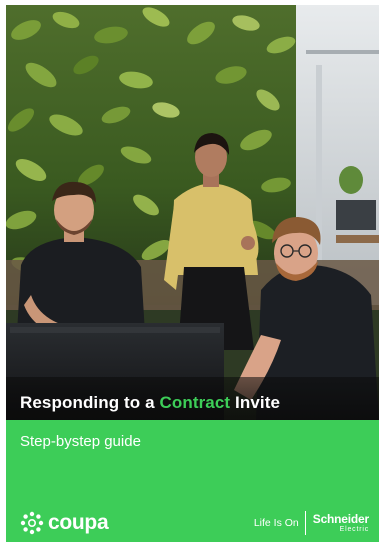  Describe the element at coordinates (305, 523) in the screenshot. I see `logo-divider` at that location.